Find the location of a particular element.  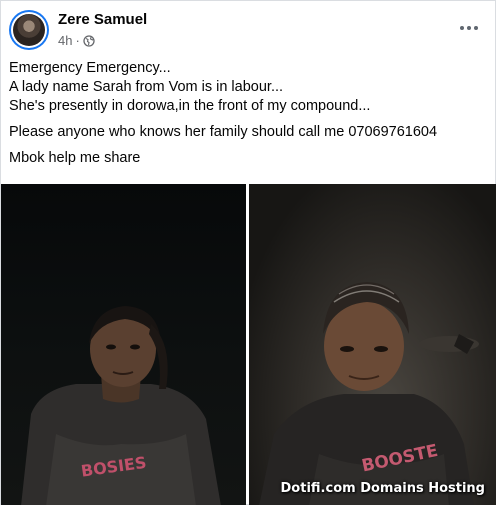

avatar is located at coordinates (29, 30).